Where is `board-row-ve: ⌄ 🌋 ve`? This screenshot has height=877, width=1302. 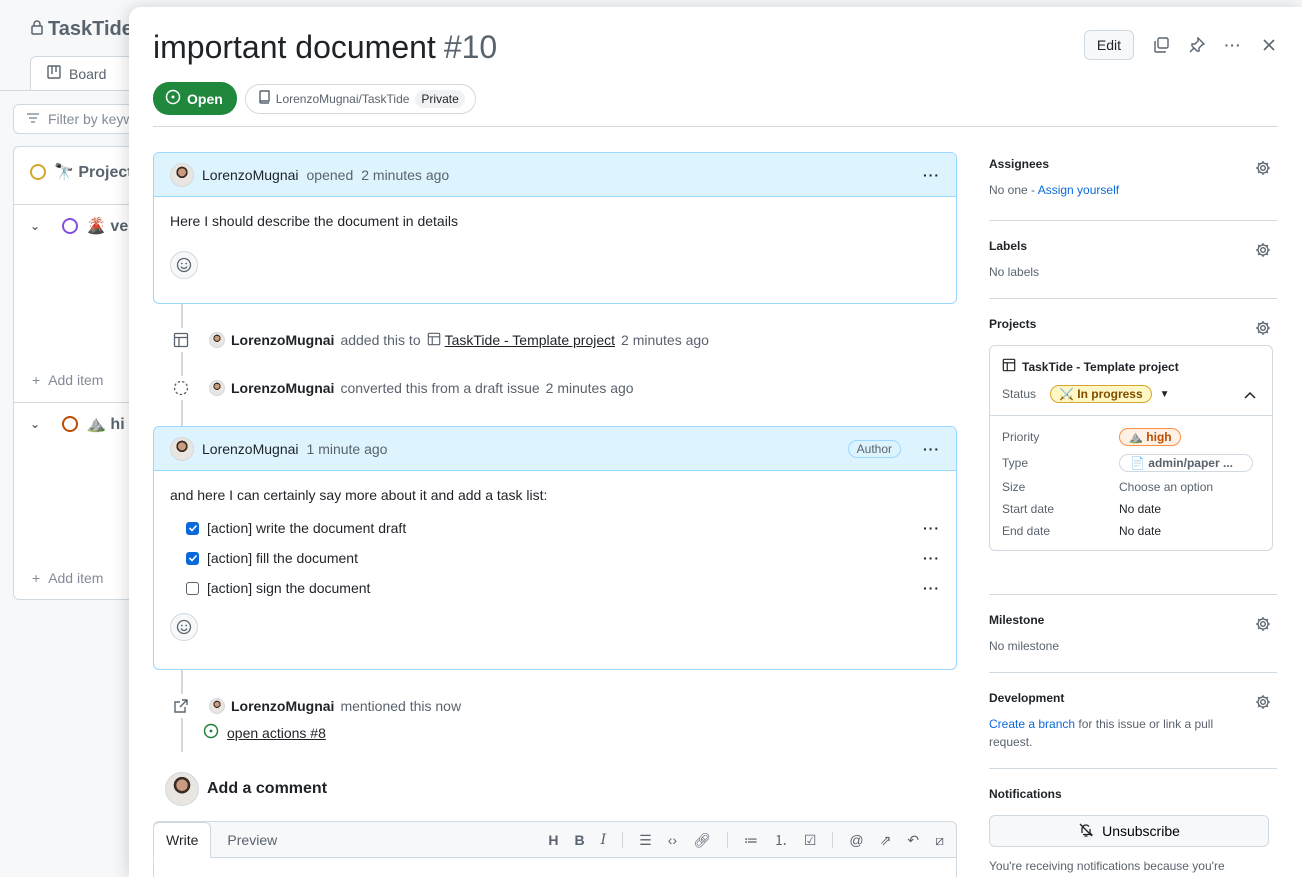 board-row-ve: ⌄ 🌋 ve is located at coordinates (79, 226).